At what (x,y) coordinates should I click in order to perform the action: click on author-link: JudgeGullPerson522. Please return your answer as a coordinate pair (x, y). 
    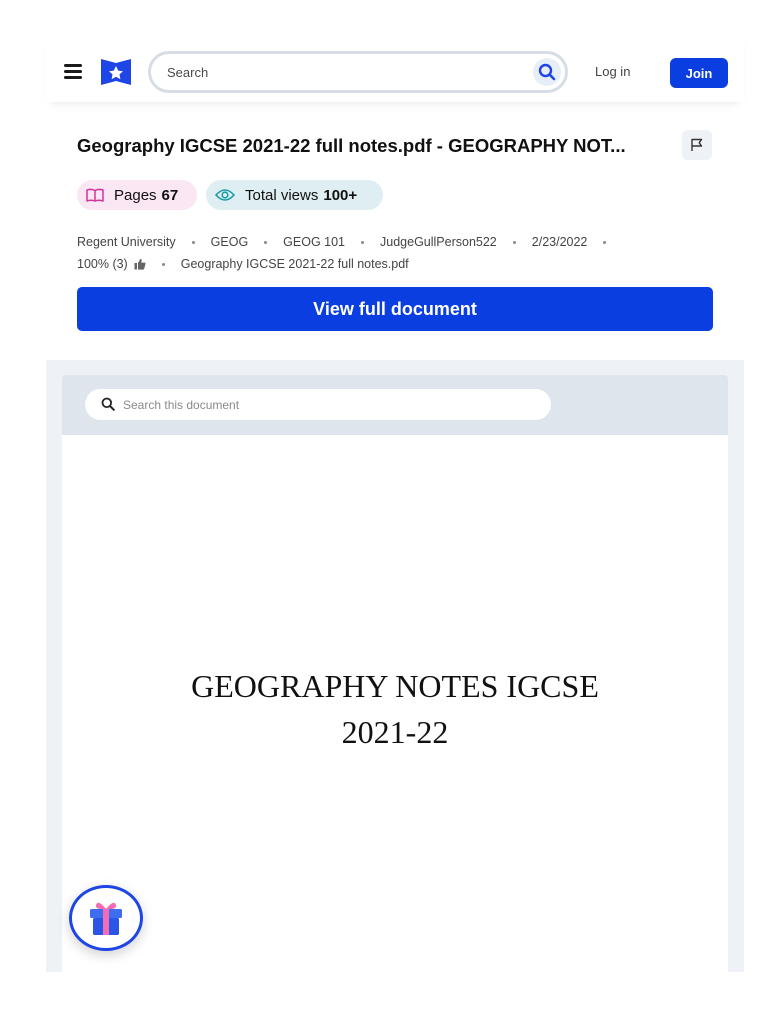
    Looking at the image, I should click on (438, 242).